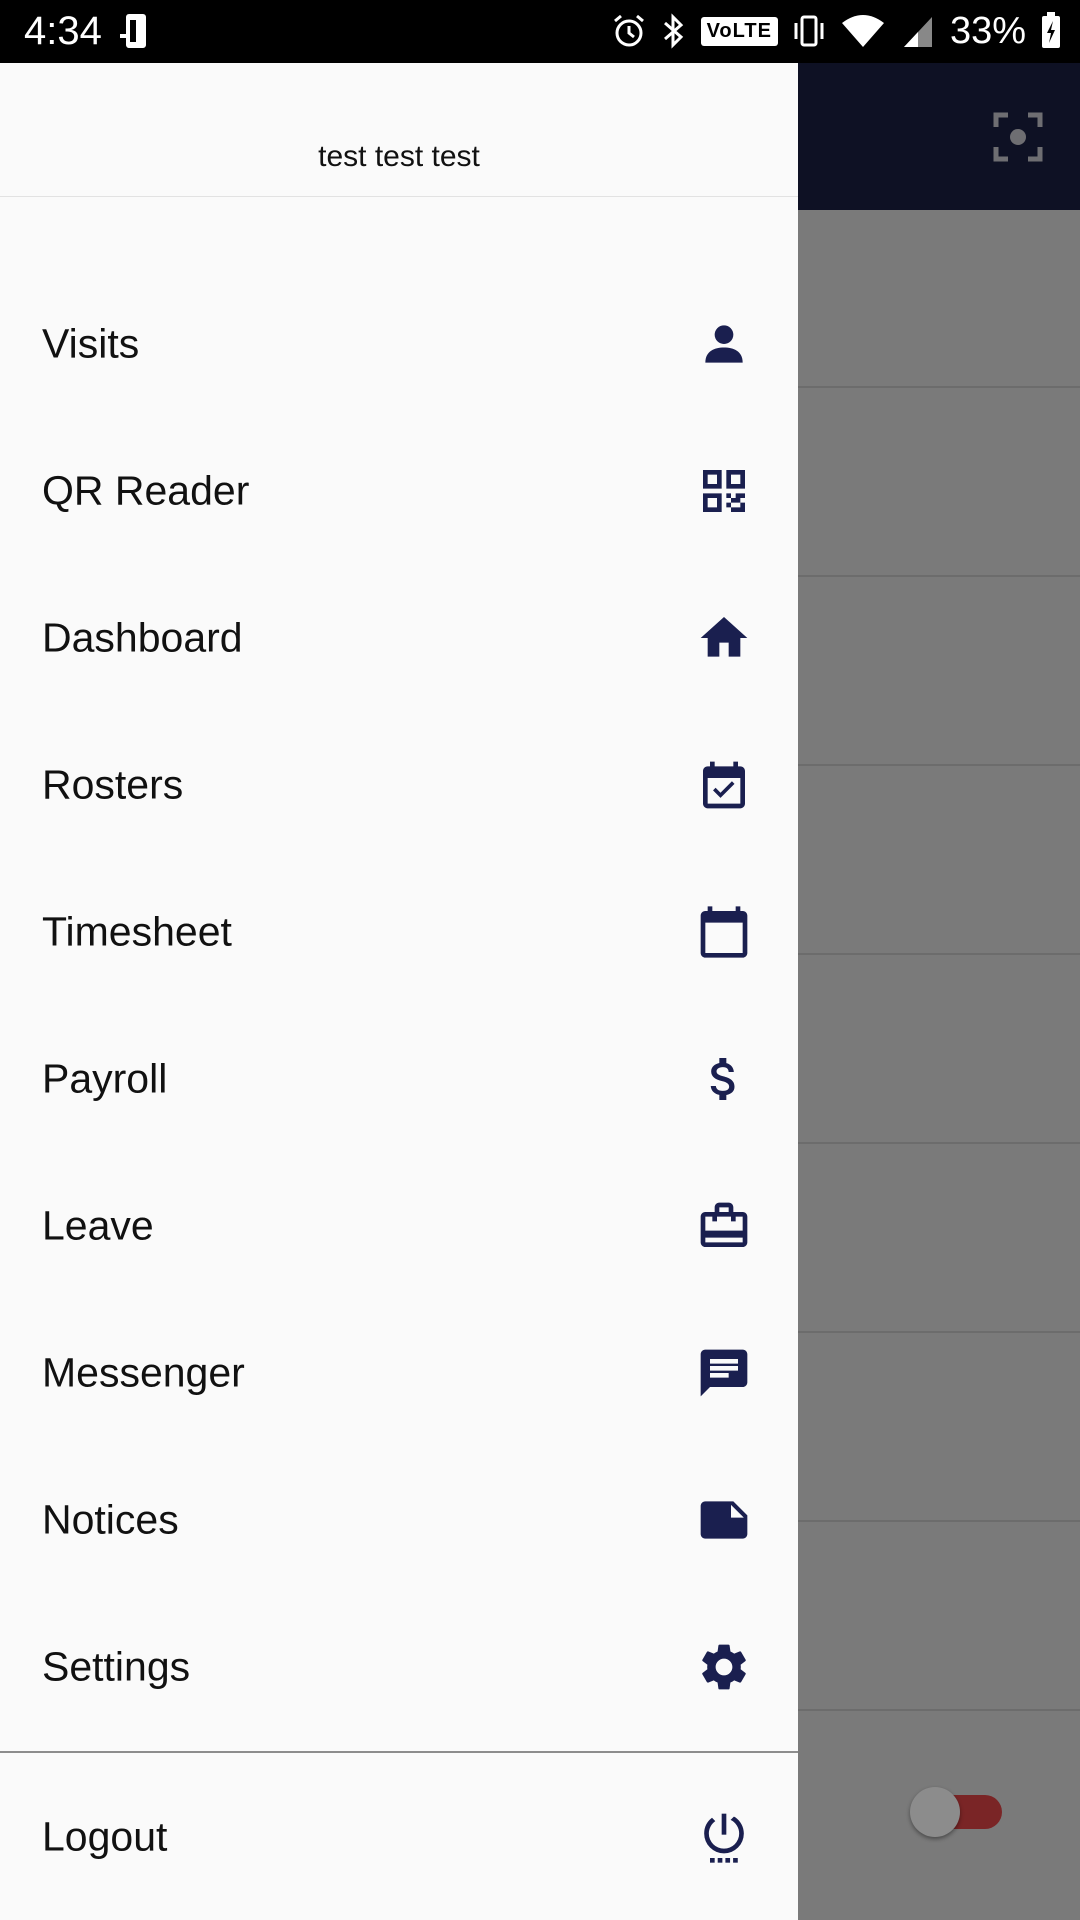 This screenshot has height=1920, width=1080. What do you see at coordinates (939, 136) in the screenshot?
I see `background-app-bar` at bounding box center [939, 136].